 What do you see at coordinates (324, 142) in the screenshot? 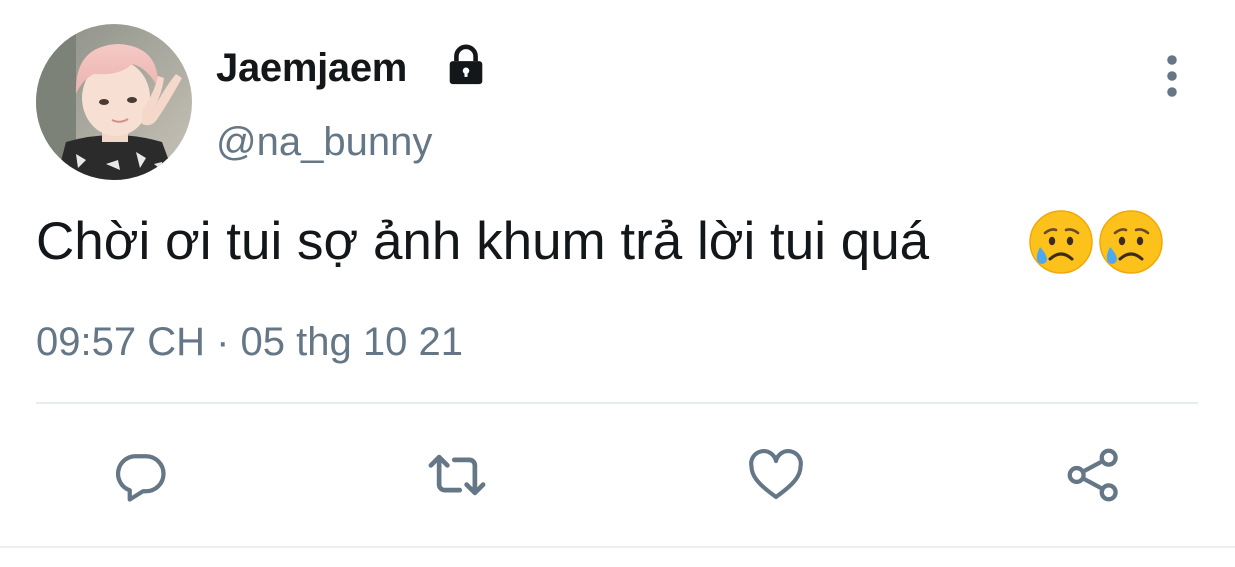
I see `user-handle: @na_bunny` at bounding box center [324, 142].